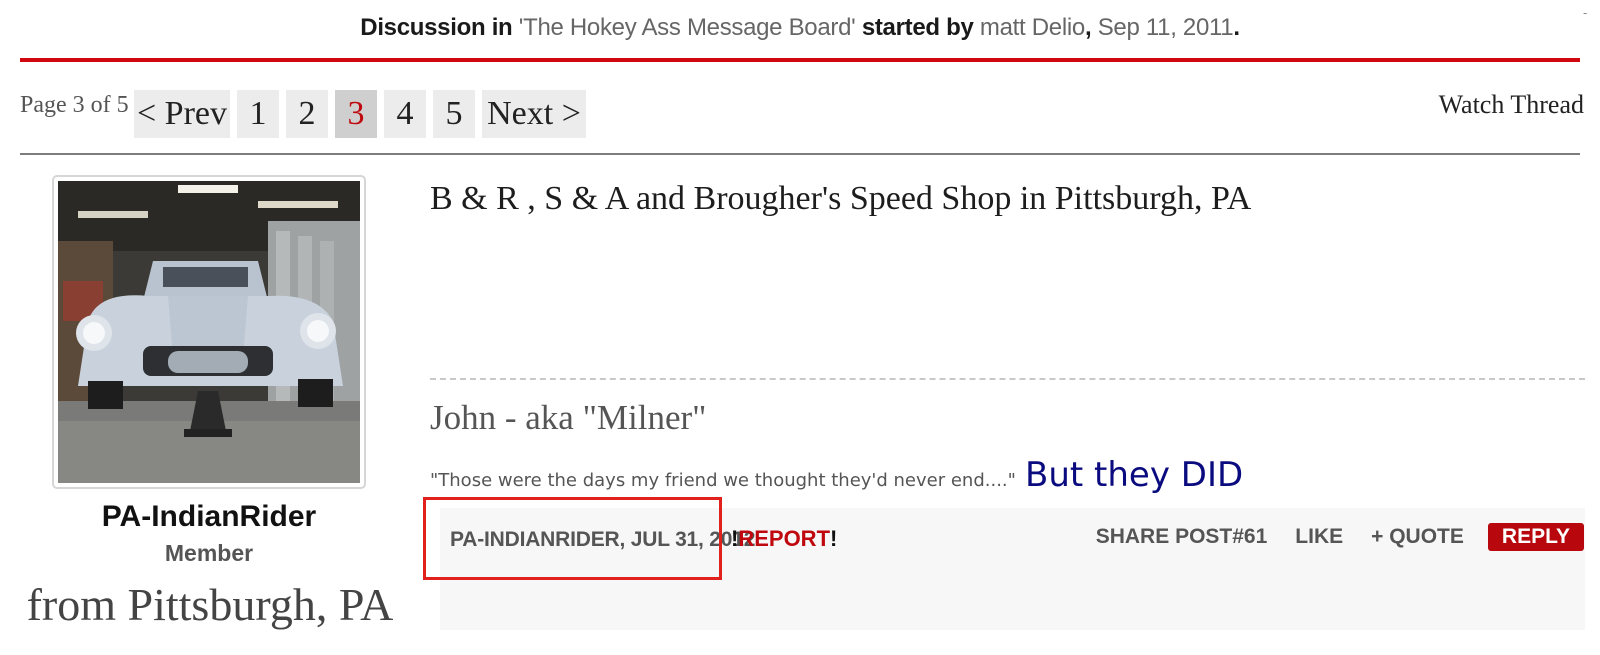 This screenshot has width=1600, height=655. I want to click on like-link: LIKE, so click(1319, 537).